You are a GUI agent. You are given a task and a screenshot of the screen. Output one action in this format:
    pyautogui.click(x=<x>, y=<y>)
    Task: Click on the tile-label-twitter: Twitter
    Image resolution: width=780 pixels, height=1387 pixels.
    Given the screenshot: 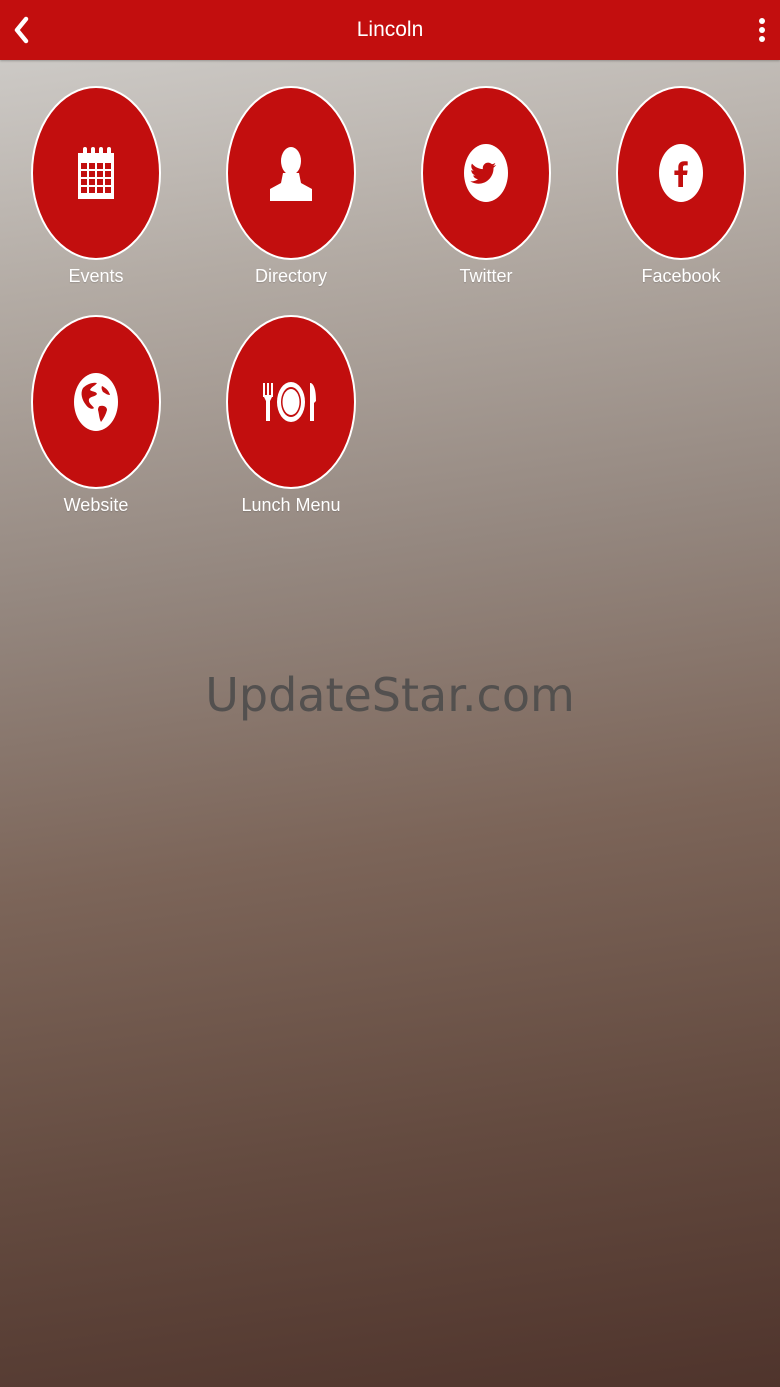 What is the action you would take?
    pyautogui.click(x=486, y=276)
    